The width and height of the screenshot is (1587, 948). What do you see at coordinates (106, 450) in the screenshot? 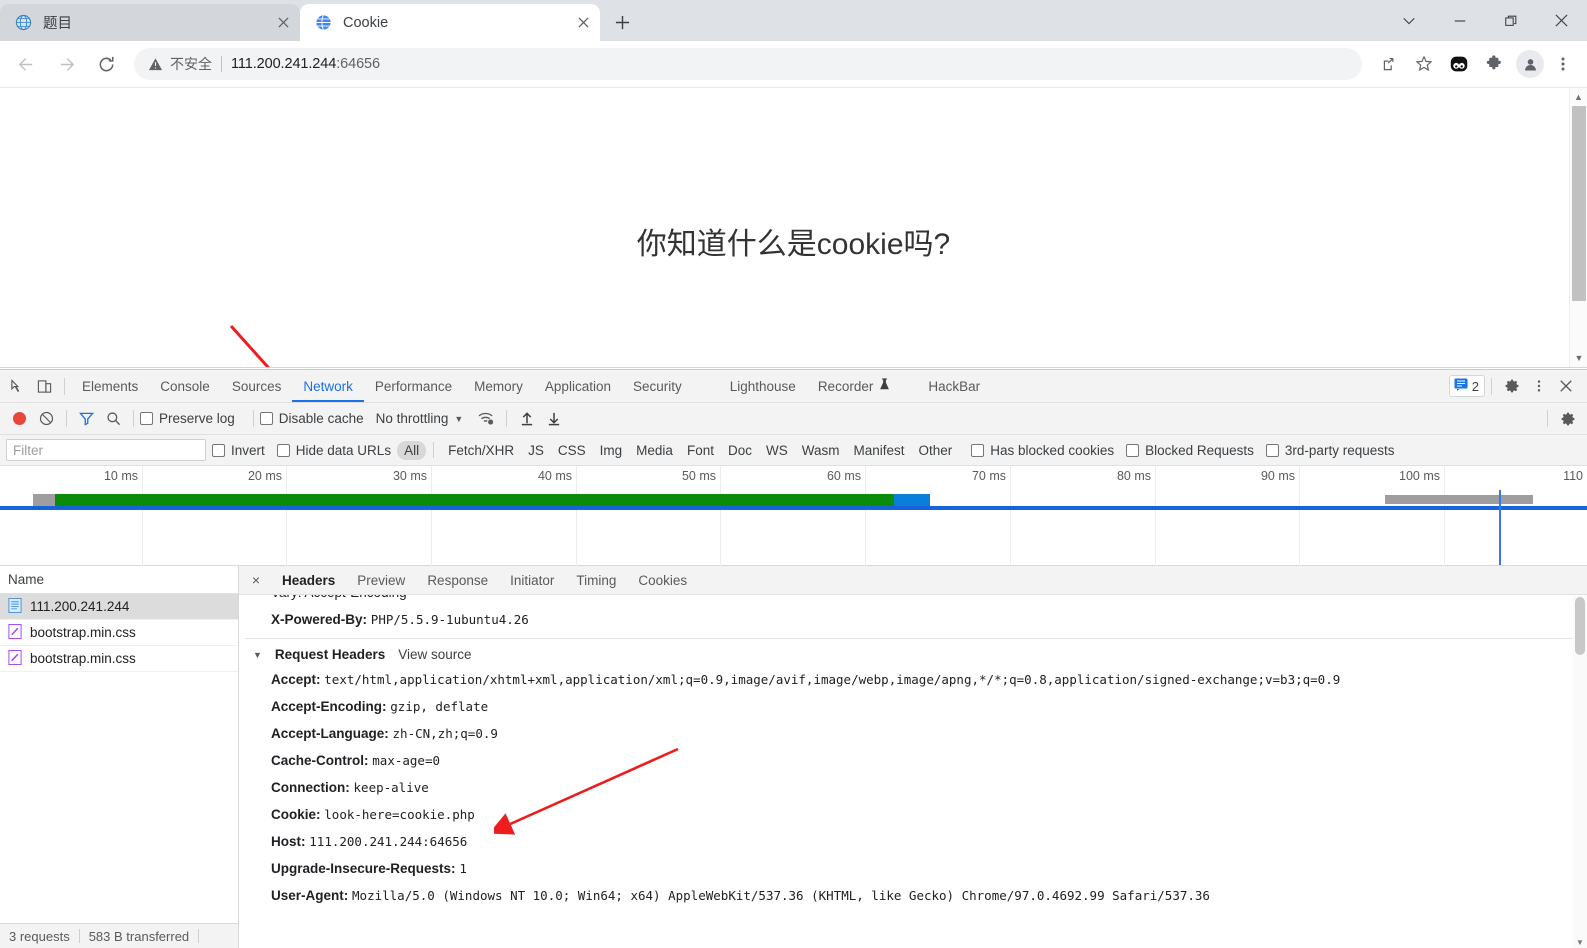
I see `filter-input: Filter` at bounding box center [106, 450].